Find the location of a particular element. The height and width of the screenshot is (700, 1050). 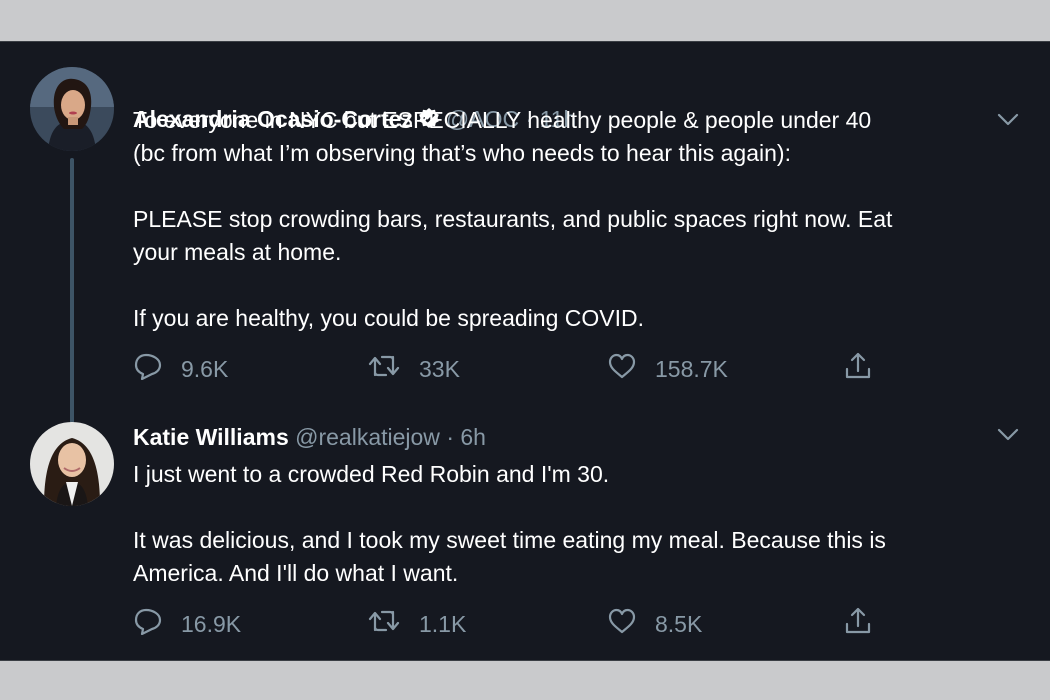

retweet-button: 1.1K is located at coordinates (416, 624).